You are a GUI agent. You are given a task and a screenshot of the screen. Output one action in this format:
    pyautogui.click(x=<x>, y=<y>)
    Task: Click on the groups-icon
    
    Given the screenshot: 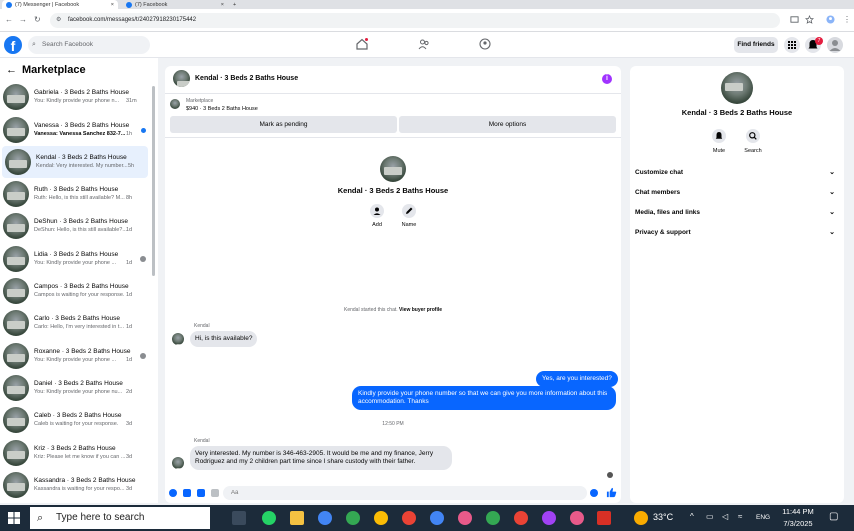 What is the action you would take?
    pyautogui.click(x=485, y=44)
    